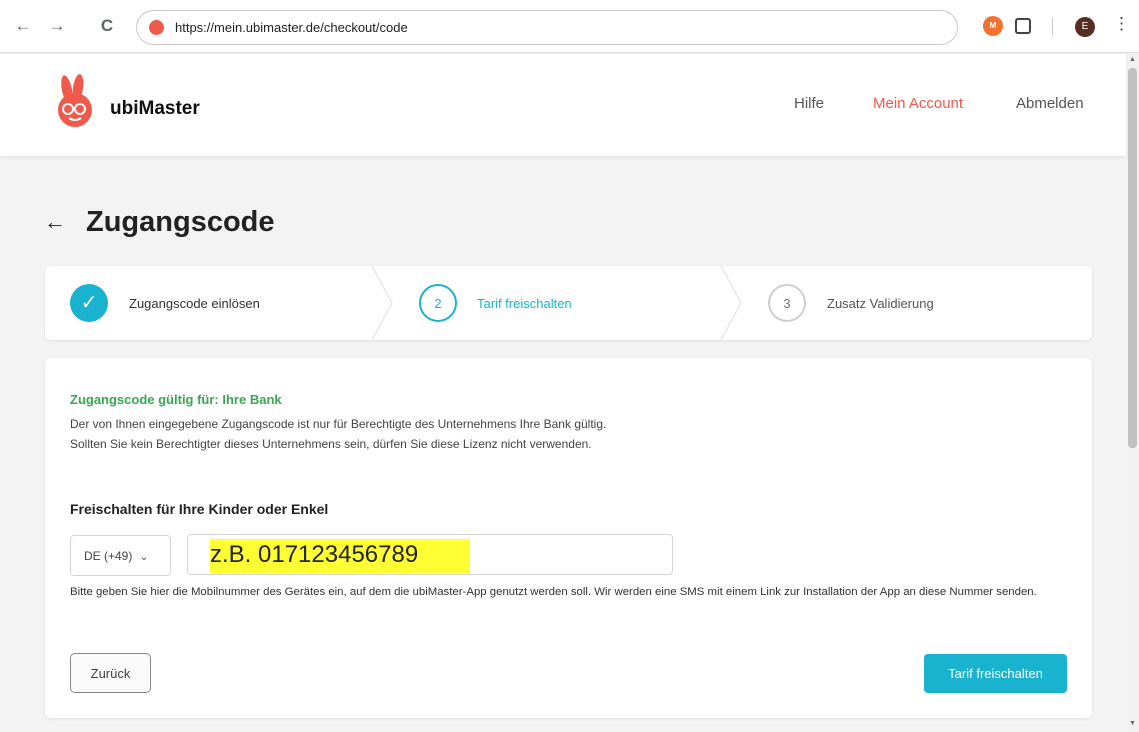  Describe the element at coordinates (107, 26) in the screenshot. I see `reload-icon: C` at that location.